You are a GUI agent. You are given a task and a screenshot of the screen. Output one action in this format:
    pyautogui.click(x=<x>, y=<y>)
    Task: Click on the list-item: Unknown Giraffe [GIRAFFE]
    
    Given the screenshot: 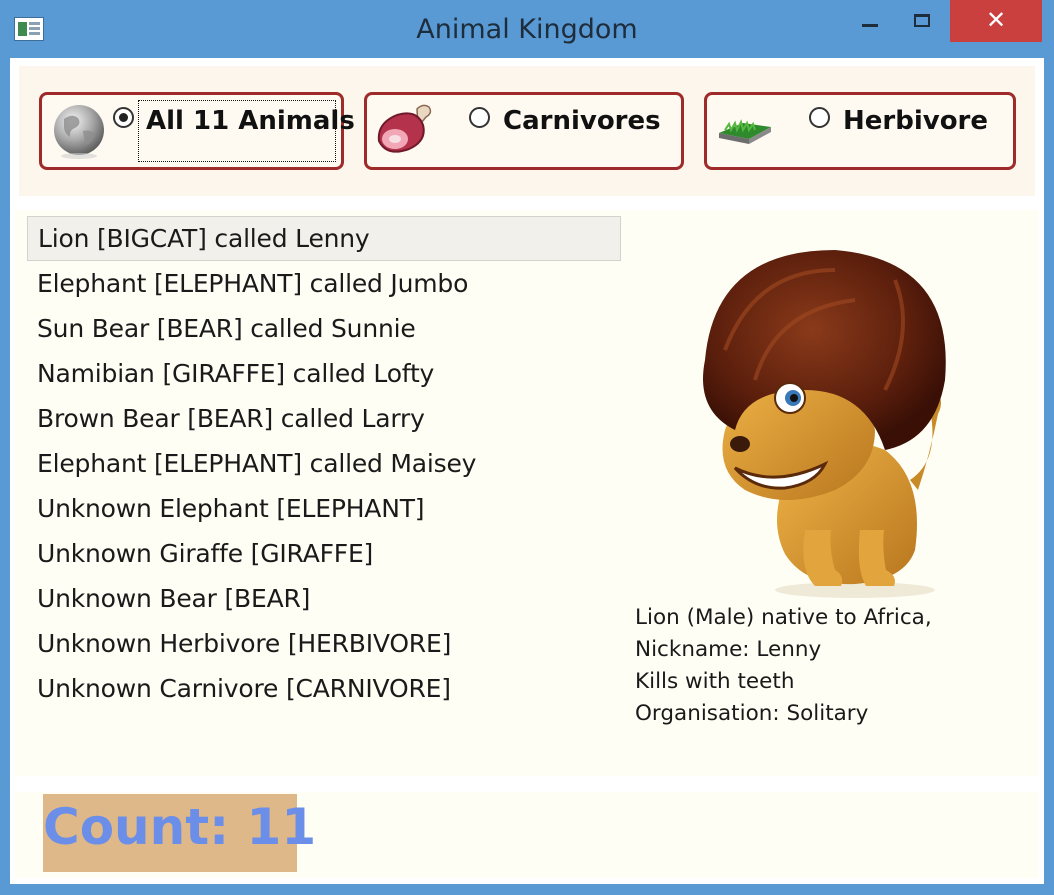 What is the action you would take?
    pyautogui.click(x=324, y=553)
    